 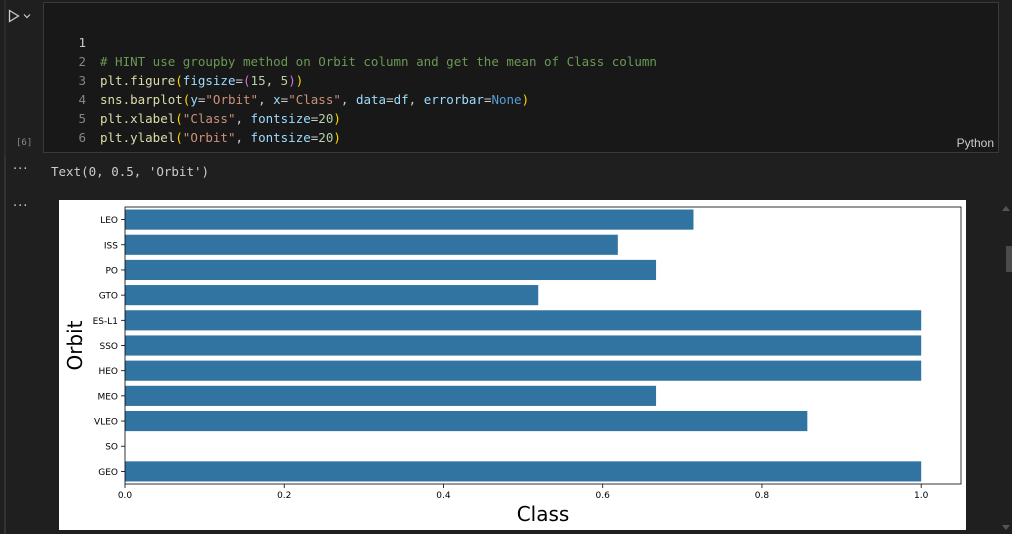 What do you see at coordinates (109, 221) in the screenshot?
I see `y-tick-label: LEO` at bounding box center [109, 221].